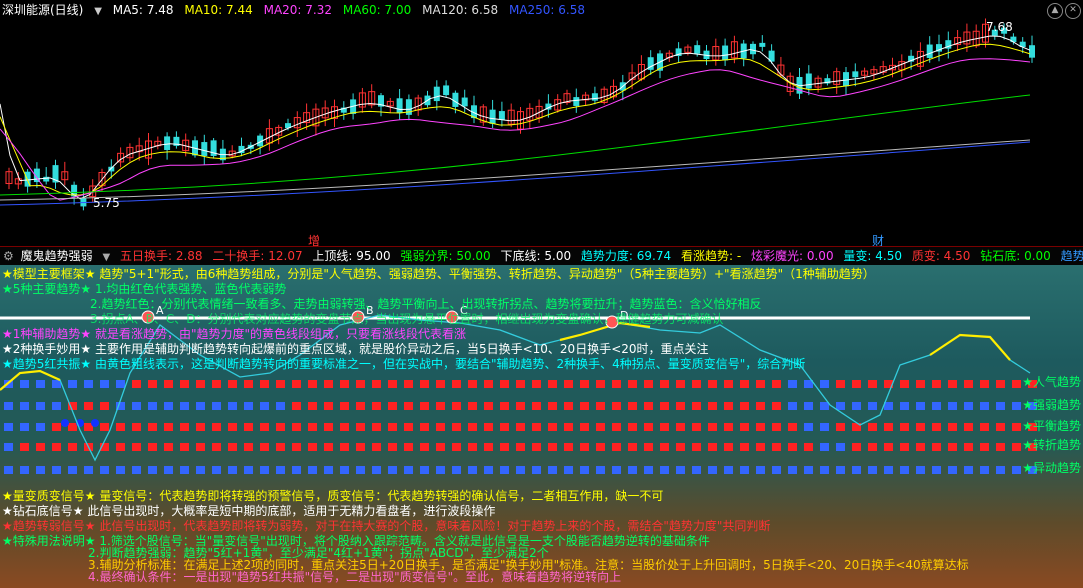 Image resolution: width=1083 pixels, height=588 pixels. Describe the element at coordinates (98, 12) in the screenshot. I see `chevron-down-icon: ▼` at that location.